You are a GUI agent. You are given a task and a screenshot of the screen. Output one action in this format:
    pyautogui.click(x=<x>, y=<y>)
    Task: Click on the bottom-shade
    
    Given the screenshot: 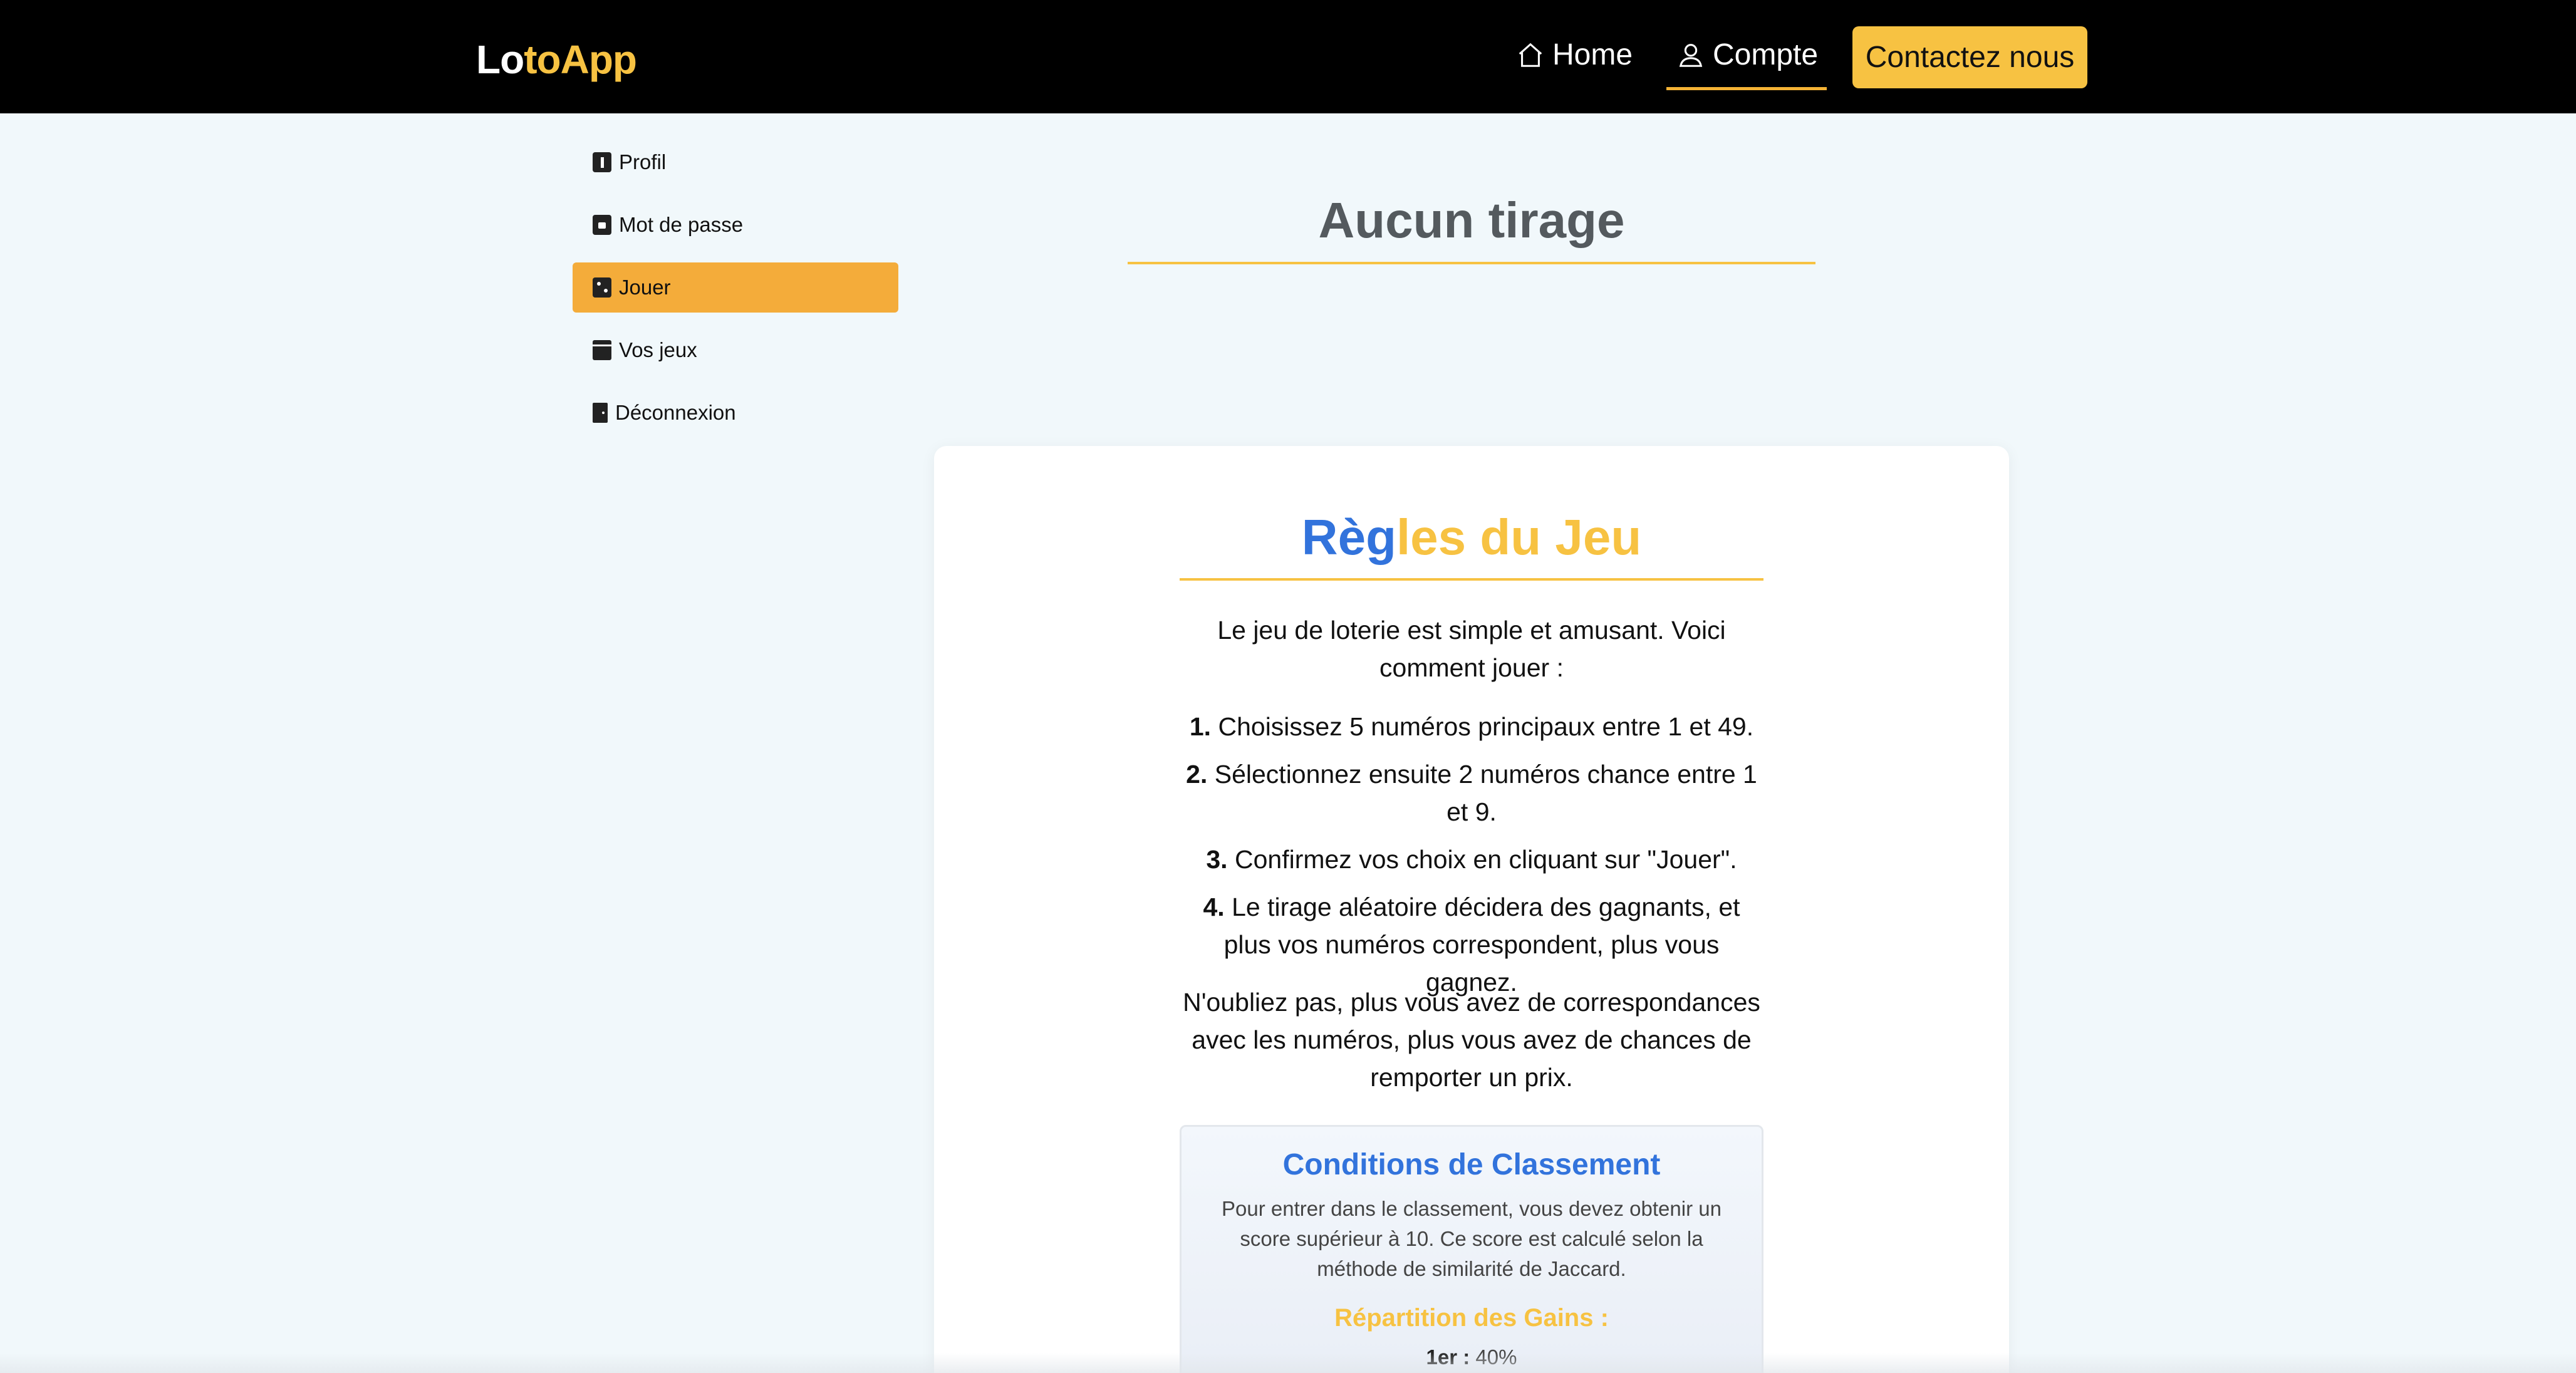 What is the action you would take?
    pyautogui.click(x=1288, y=1363)
    